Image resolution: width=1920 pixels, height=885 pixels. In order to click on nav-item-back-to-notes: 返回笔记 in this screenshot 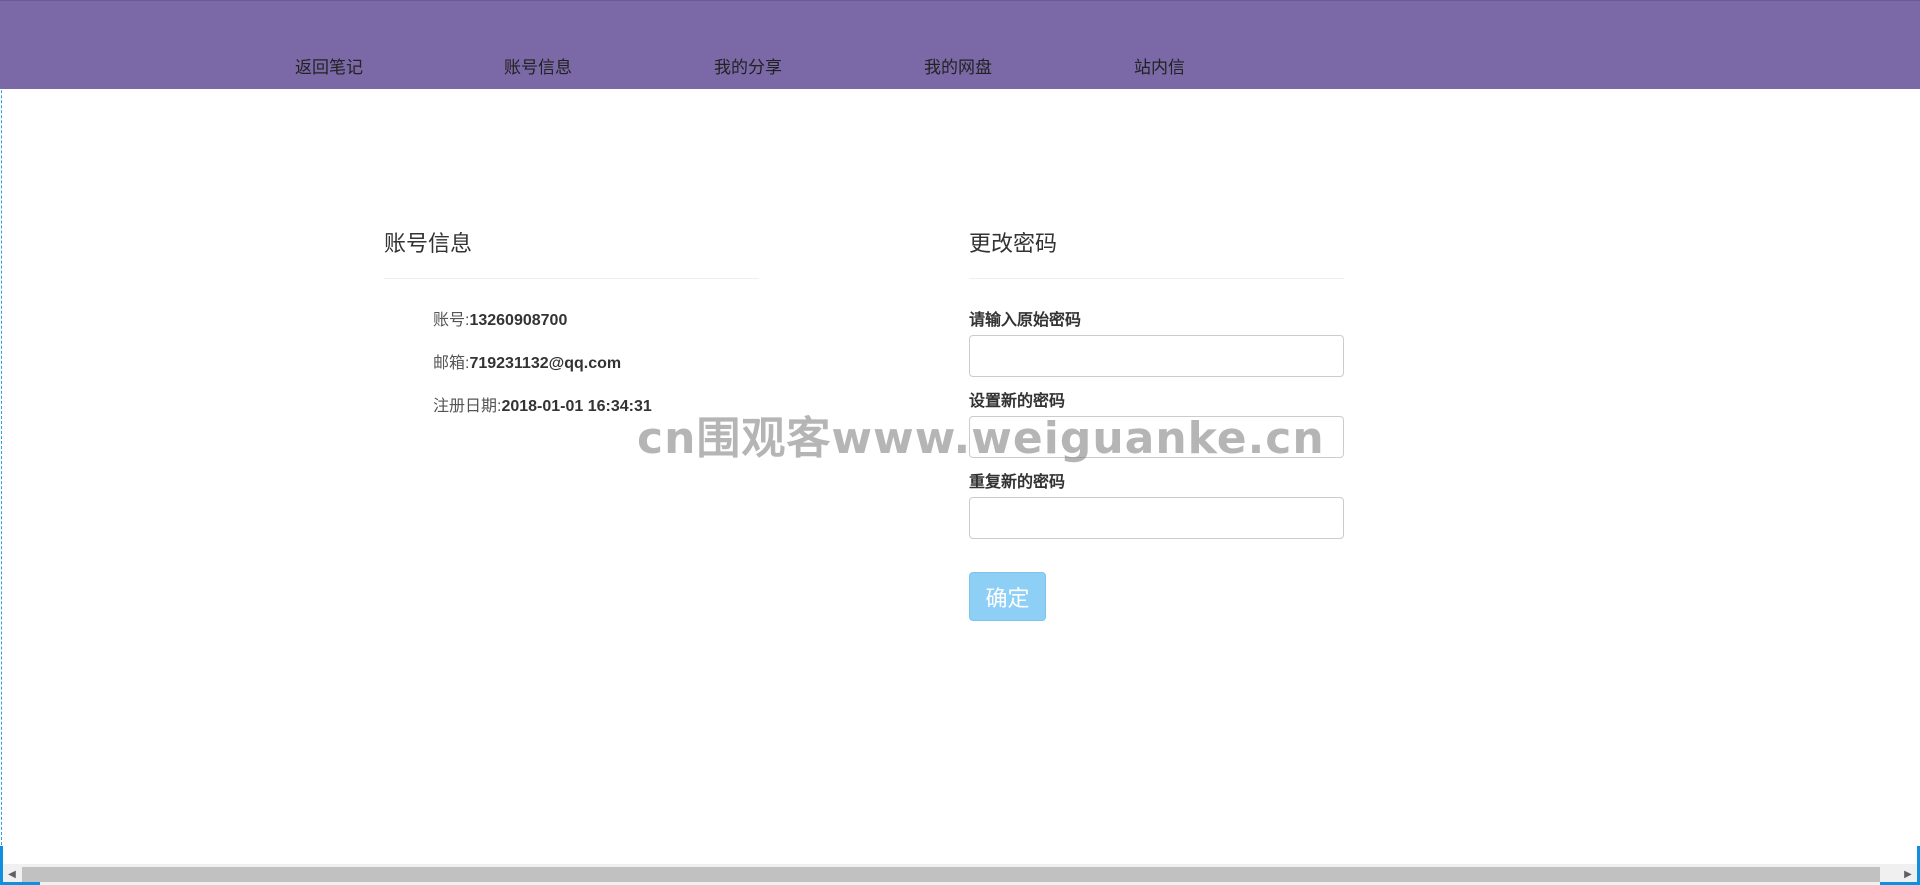, I will do `click(329, 65)`.